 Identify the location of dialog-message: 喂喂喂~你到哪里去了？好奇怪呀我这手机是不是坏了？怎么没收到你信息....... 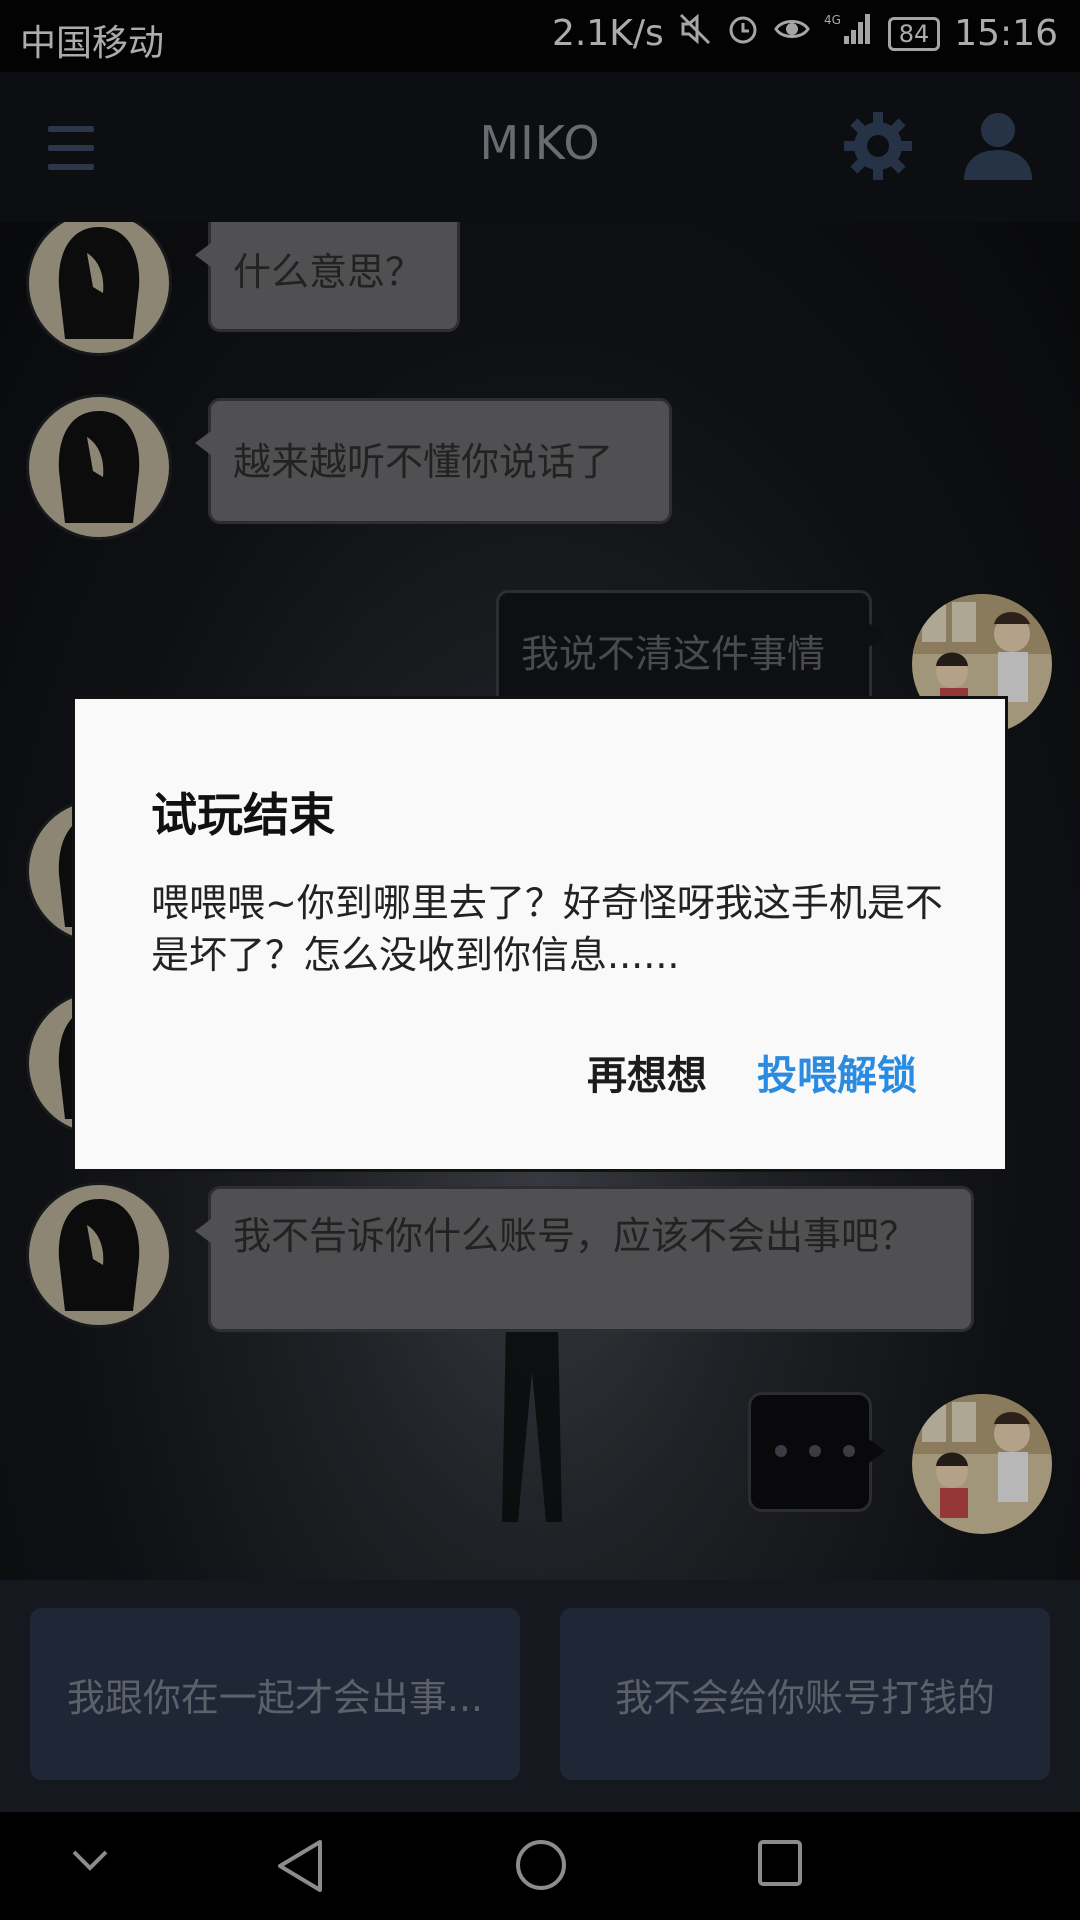
(547, 929).